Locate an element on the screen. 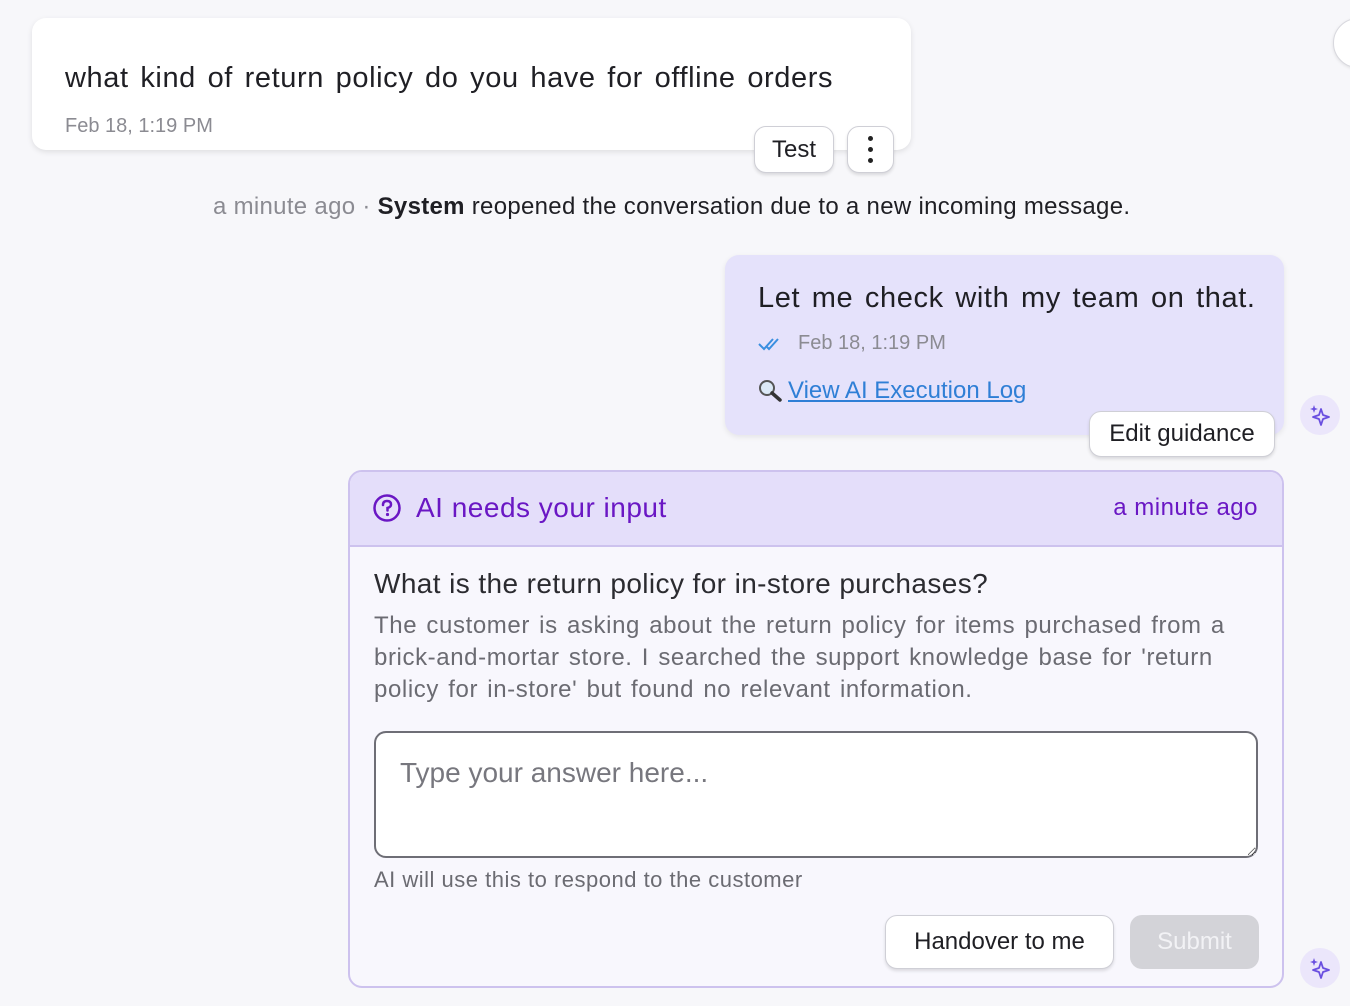 This screenshot has width=1350, height=1006. view-ai-log-label: View AI Execution Log is located at coordinates (907, 391).